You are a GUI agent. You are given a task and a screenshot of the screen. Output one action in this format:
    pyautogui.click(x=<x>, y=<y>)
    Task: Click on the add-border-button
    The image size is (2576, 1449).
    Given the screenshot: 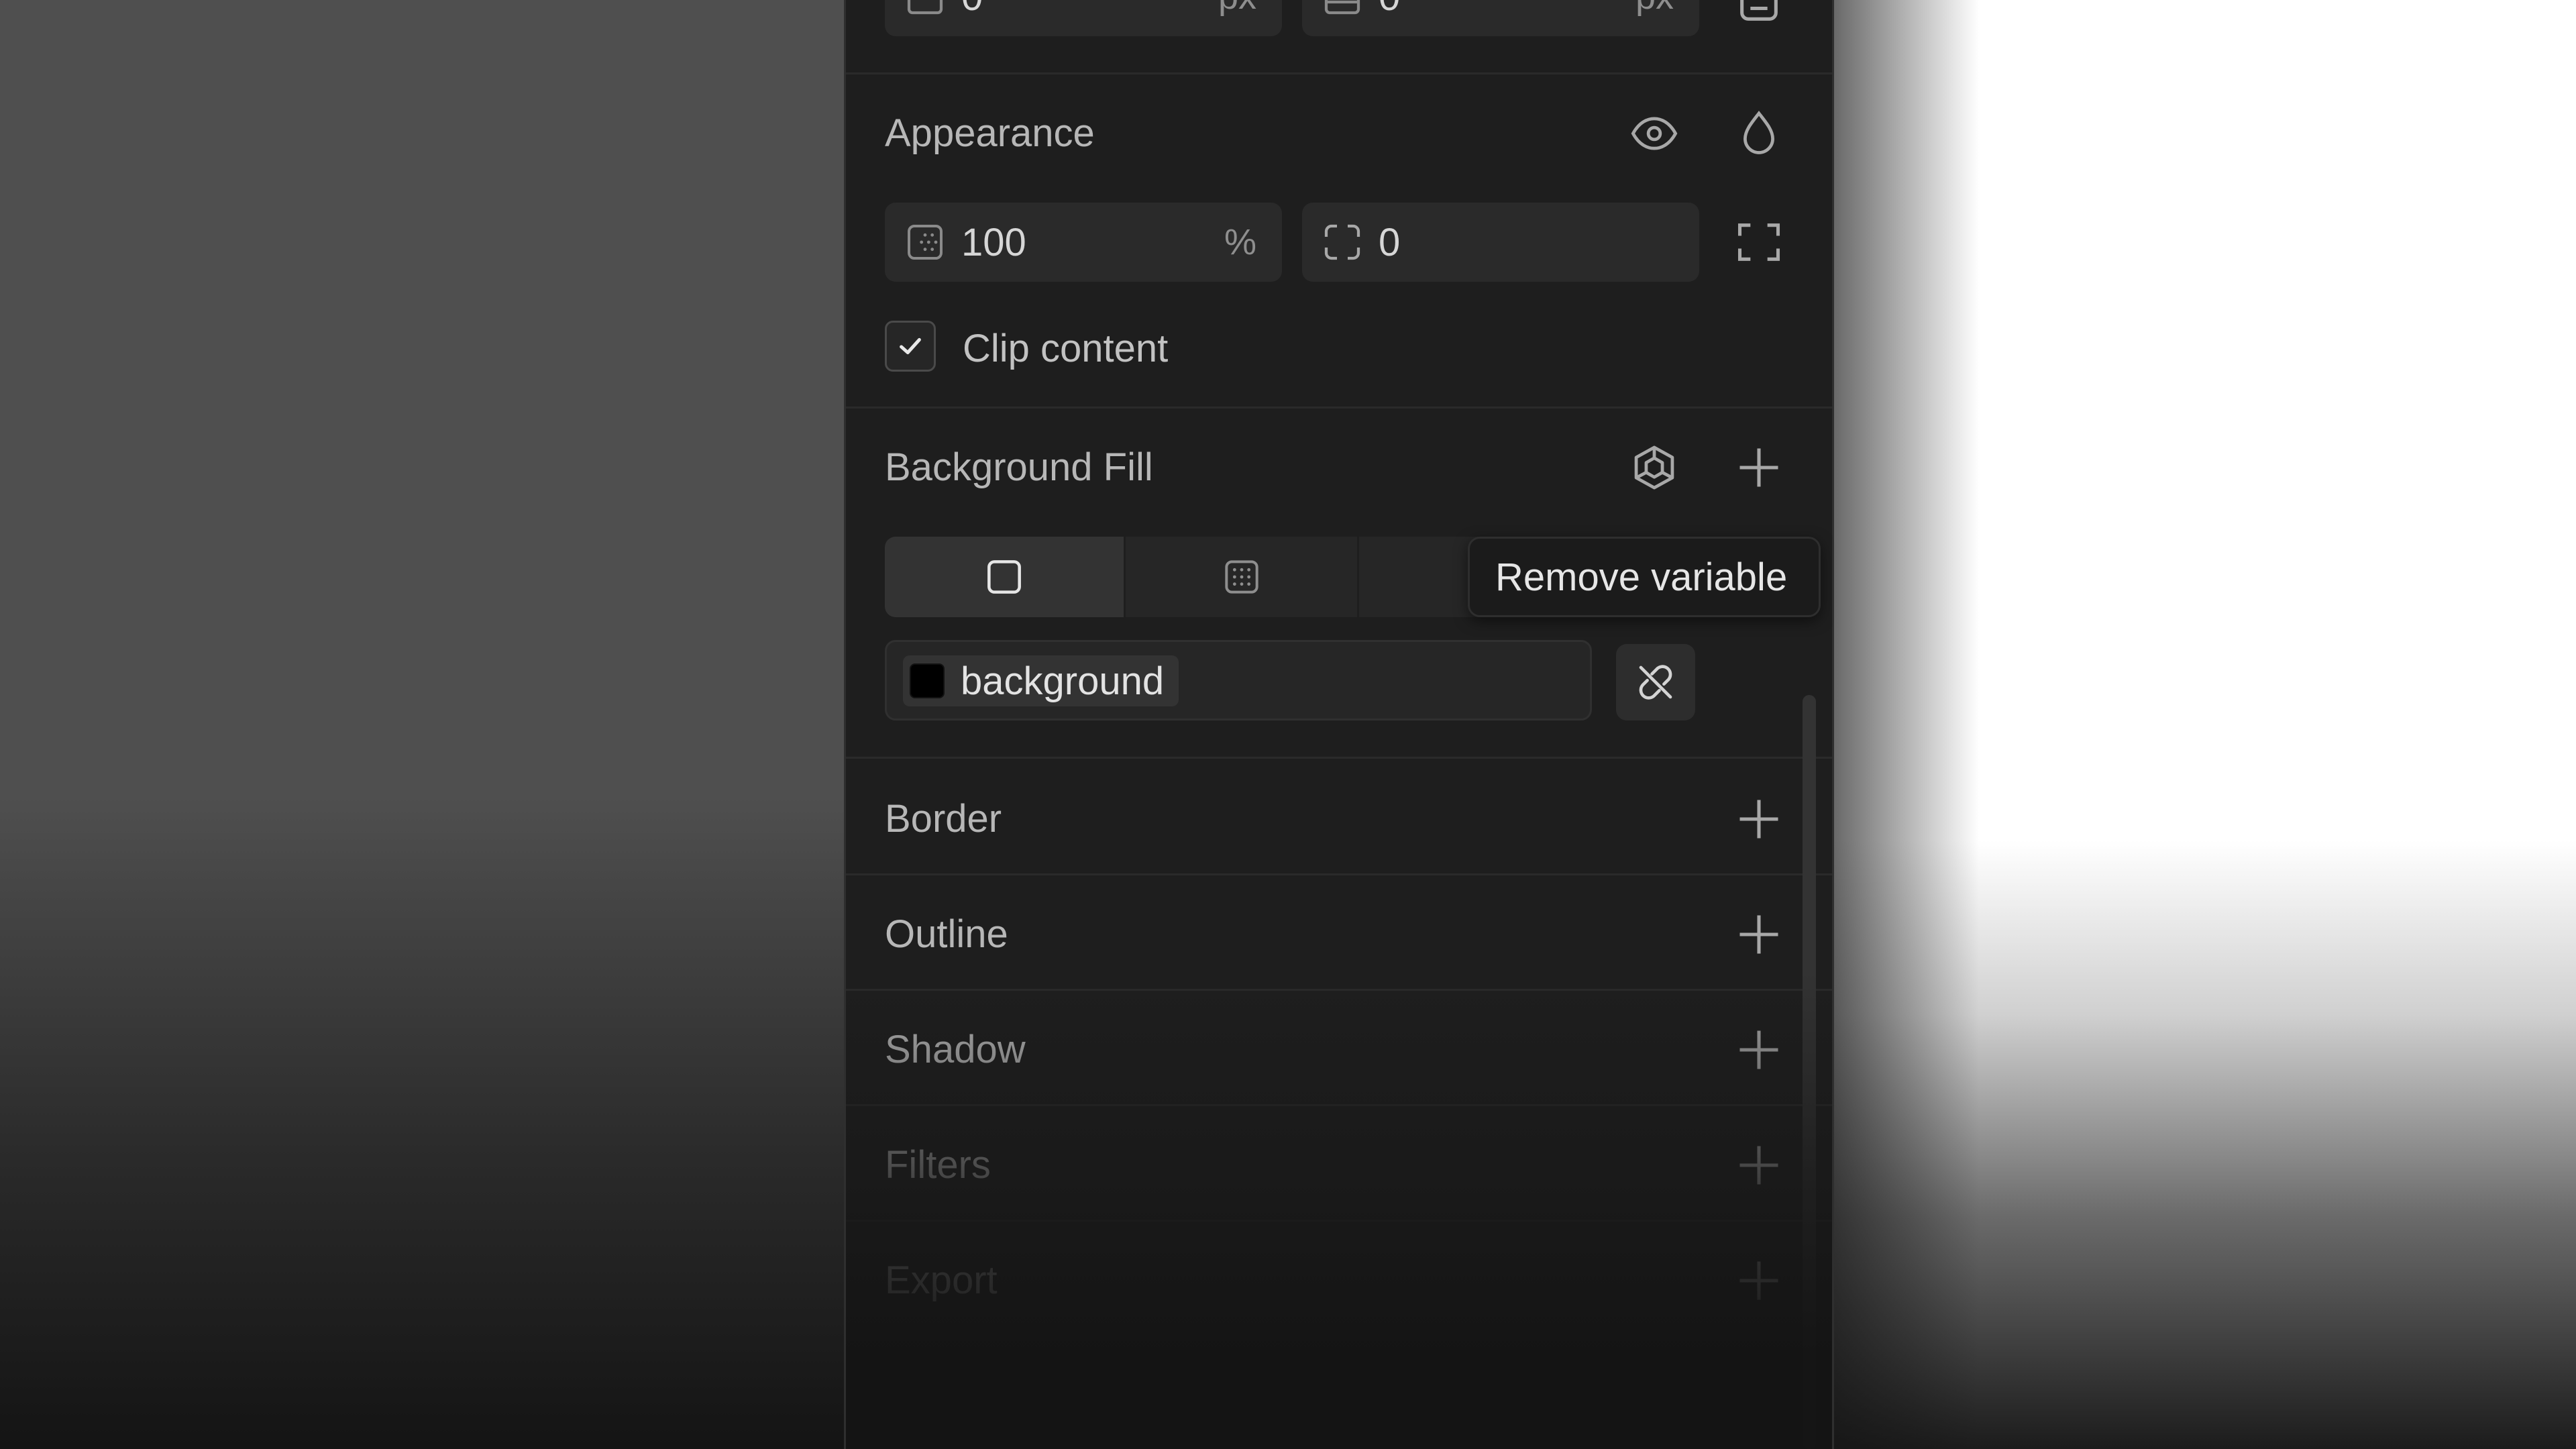 What is the action you would take?
    pyautogui.click(x=1759, y=819)
    